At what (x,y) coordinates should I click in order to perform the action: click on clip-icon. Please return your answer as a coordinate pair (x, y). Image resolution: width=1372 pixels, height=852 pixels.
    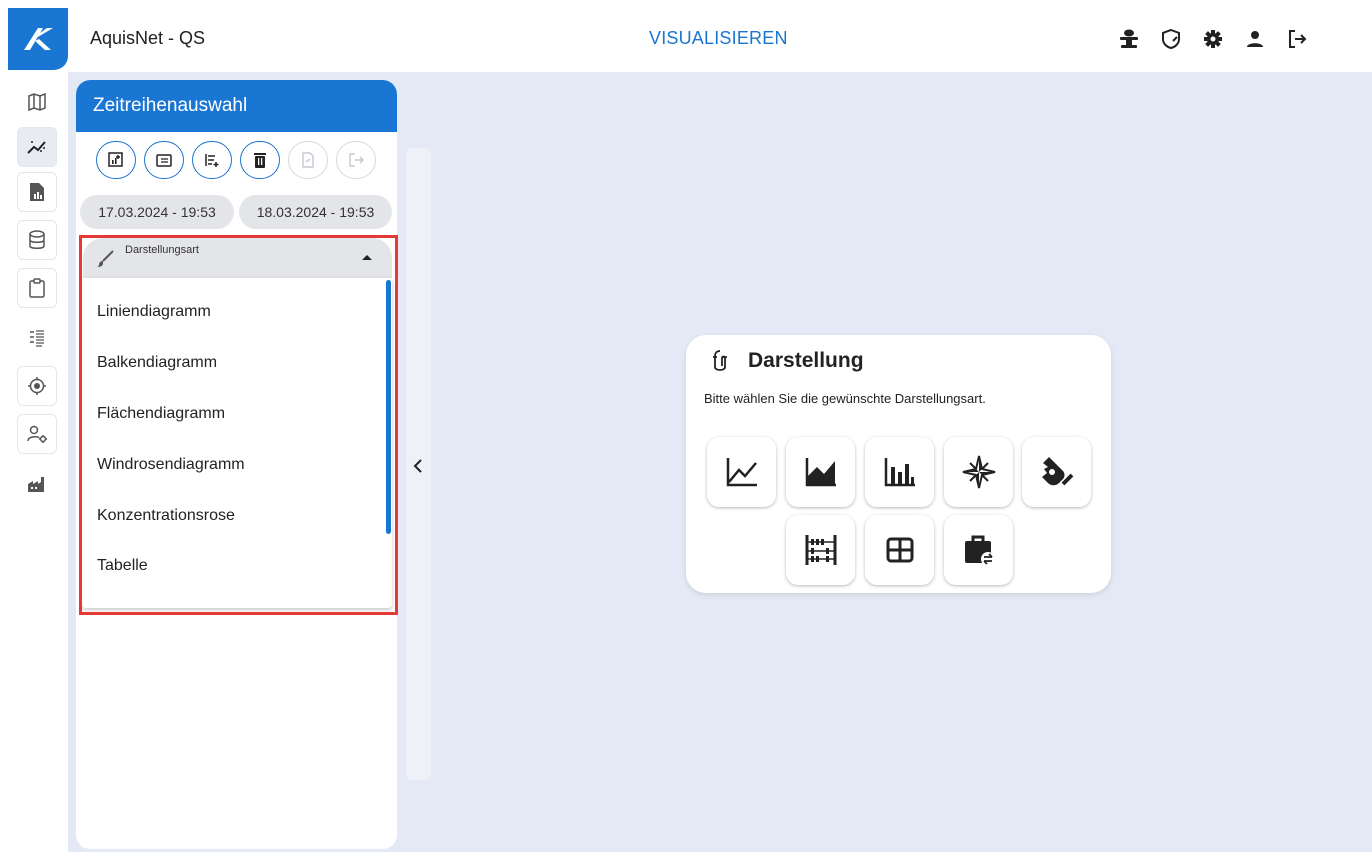
    Looking at the image, I should click on (720, 360).